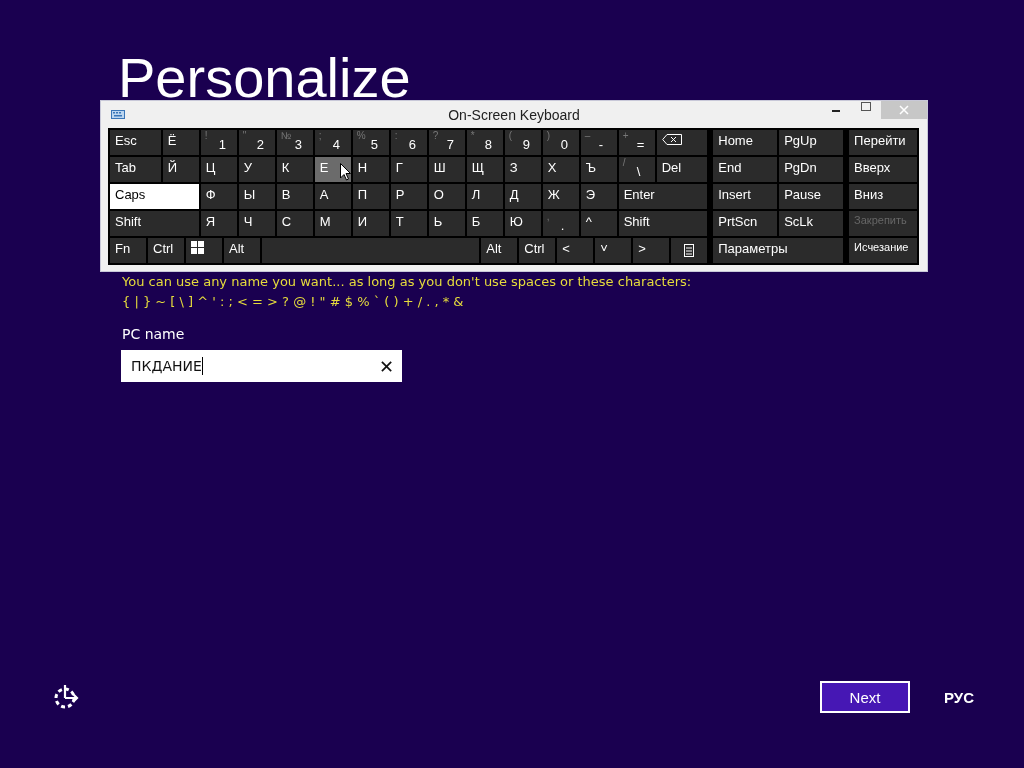 The image size is (1024, 768). I want to click on pc-name-field: ПКДАНИЕ ✕, so click(261, 366).